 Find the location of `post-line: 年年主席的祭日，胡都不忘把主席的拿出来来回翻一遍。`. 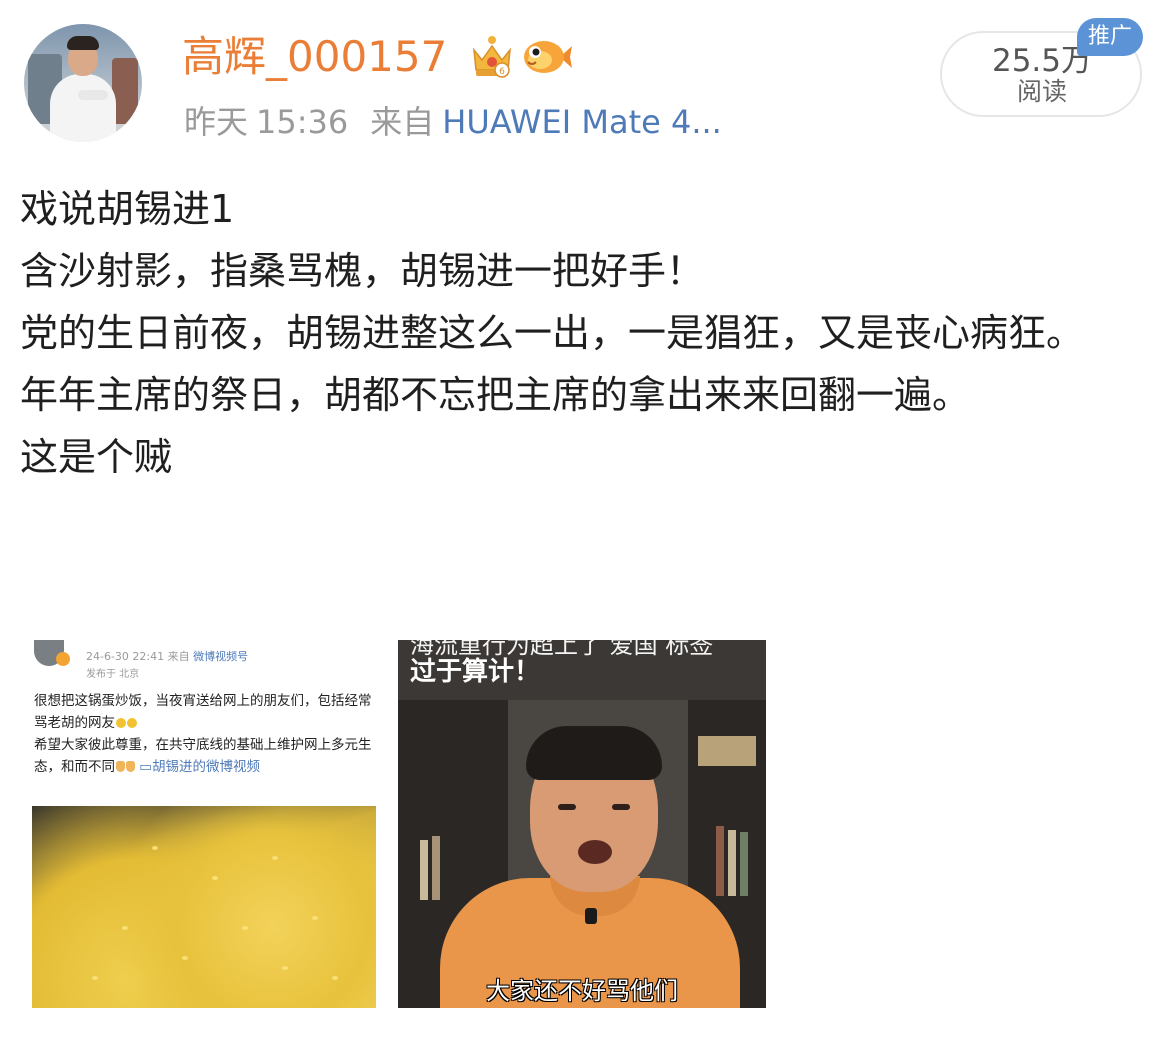

post-line: 年年主席的祭日，胡都不忘把主席的拿出来来回翻一遍。 is located at coordinates (495, 395).